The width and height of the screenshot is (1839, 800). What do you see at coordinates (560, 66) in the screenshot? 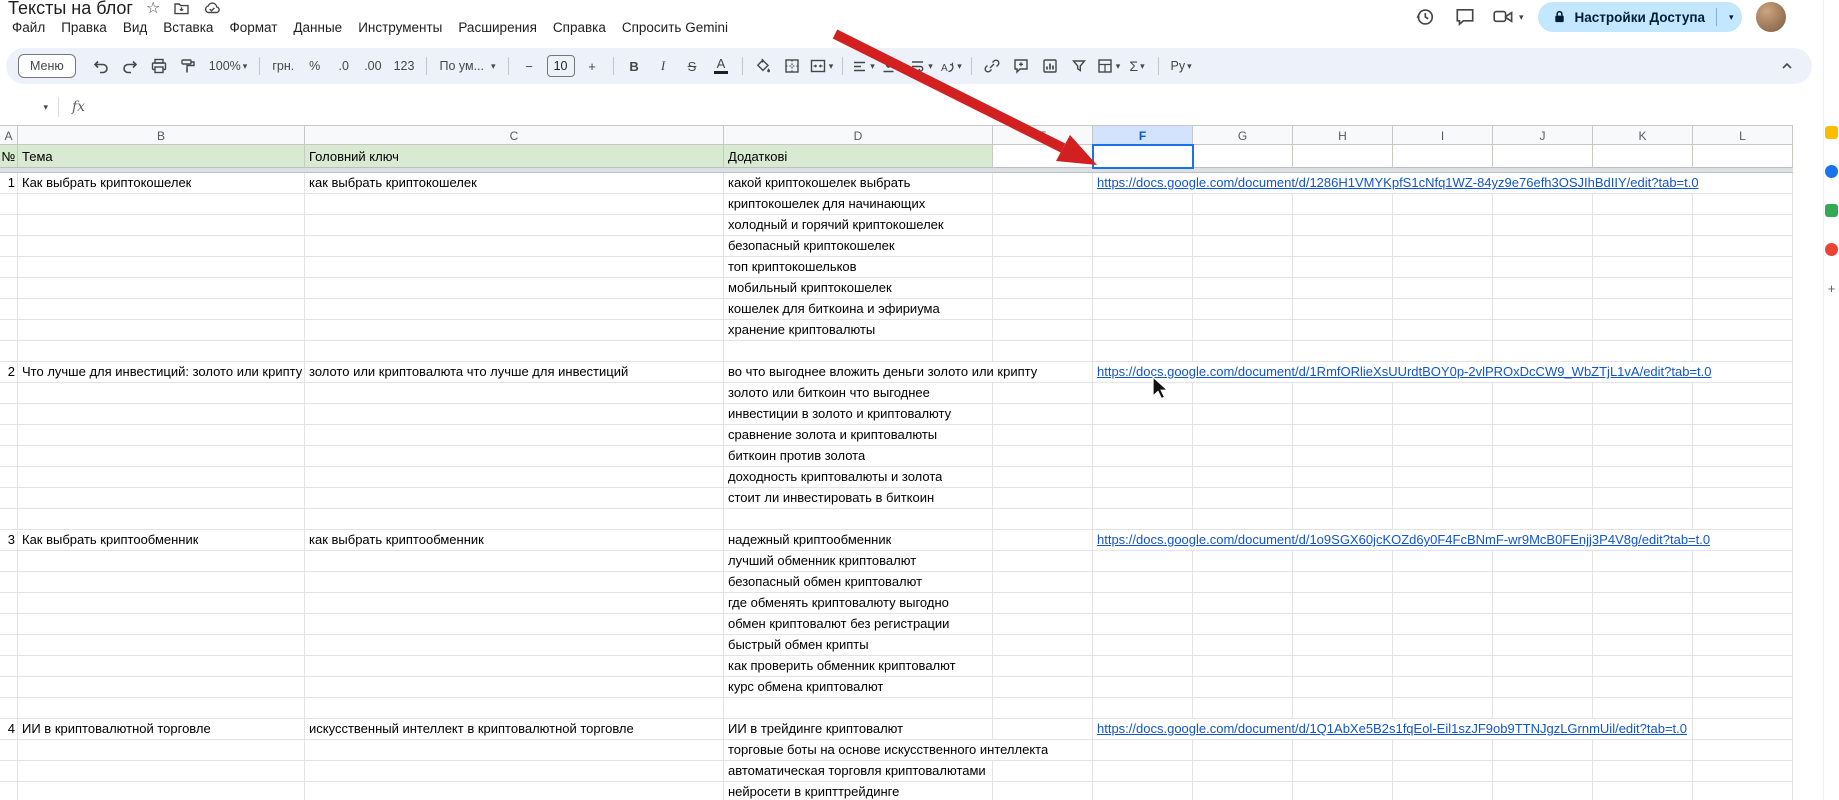
I see `font-size-input: 10` at bounding box center [560, 66].